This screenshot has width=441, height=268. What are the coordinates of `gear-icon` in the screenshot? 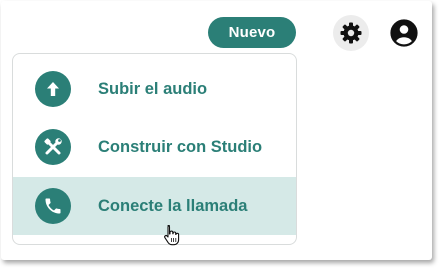 It's located at (351, 33).